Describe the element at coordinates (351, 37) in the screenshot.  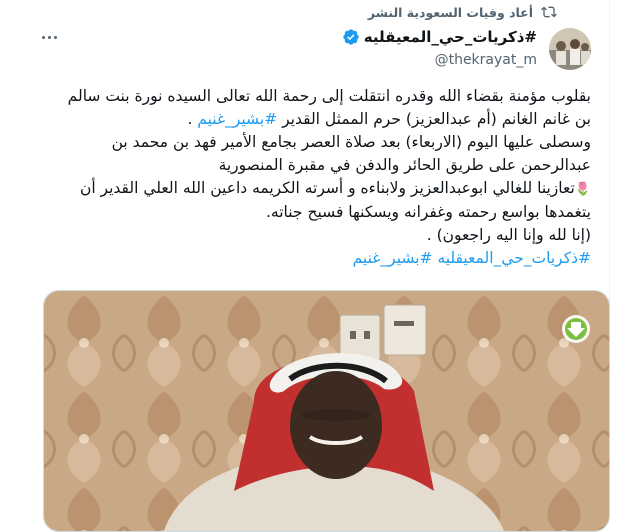
I see `verified-badge-icon` at that location.